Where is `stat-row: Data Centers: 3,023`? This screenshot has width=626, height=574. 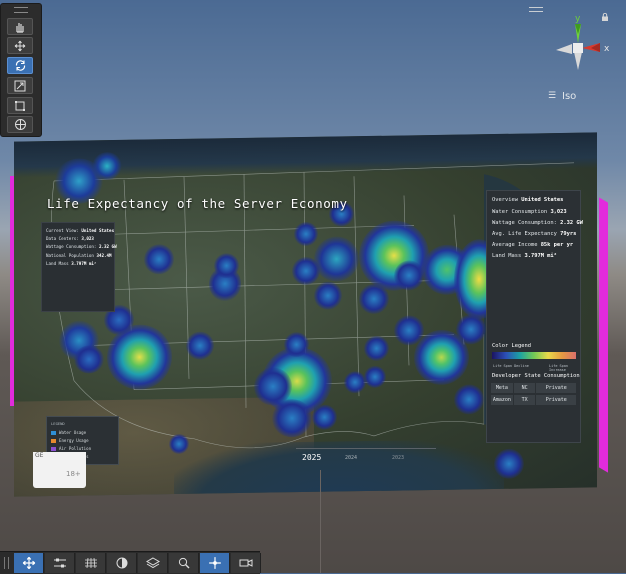 stat-row: Data Centers: 3,023 is located at coordinates (70, 239).